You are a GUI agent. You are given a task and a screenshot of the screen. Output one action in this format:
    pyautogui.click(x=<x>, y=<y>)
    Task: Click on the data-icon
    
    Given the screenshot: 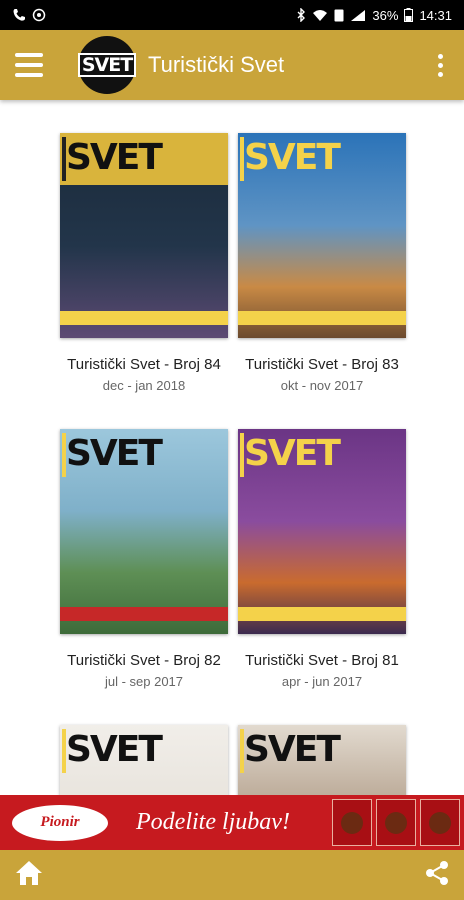 What is the action you would take?
    pyautogui.click(x=339, y=15)
    